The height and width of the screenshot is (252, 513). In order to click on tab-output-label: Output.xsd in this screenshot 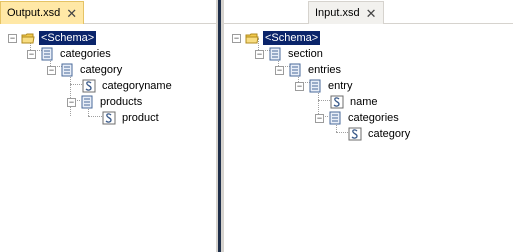, I will do `click(34, 13)`.